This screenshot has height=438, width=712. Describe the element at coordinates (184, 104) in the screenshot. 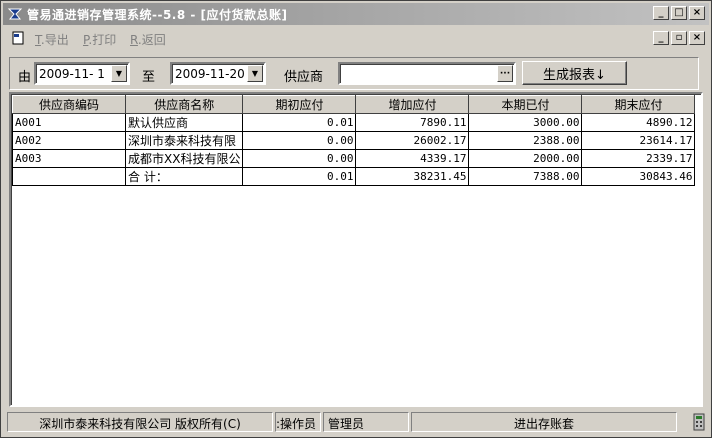

I see `column-header-supplier-name: 供应商名称` at that location.